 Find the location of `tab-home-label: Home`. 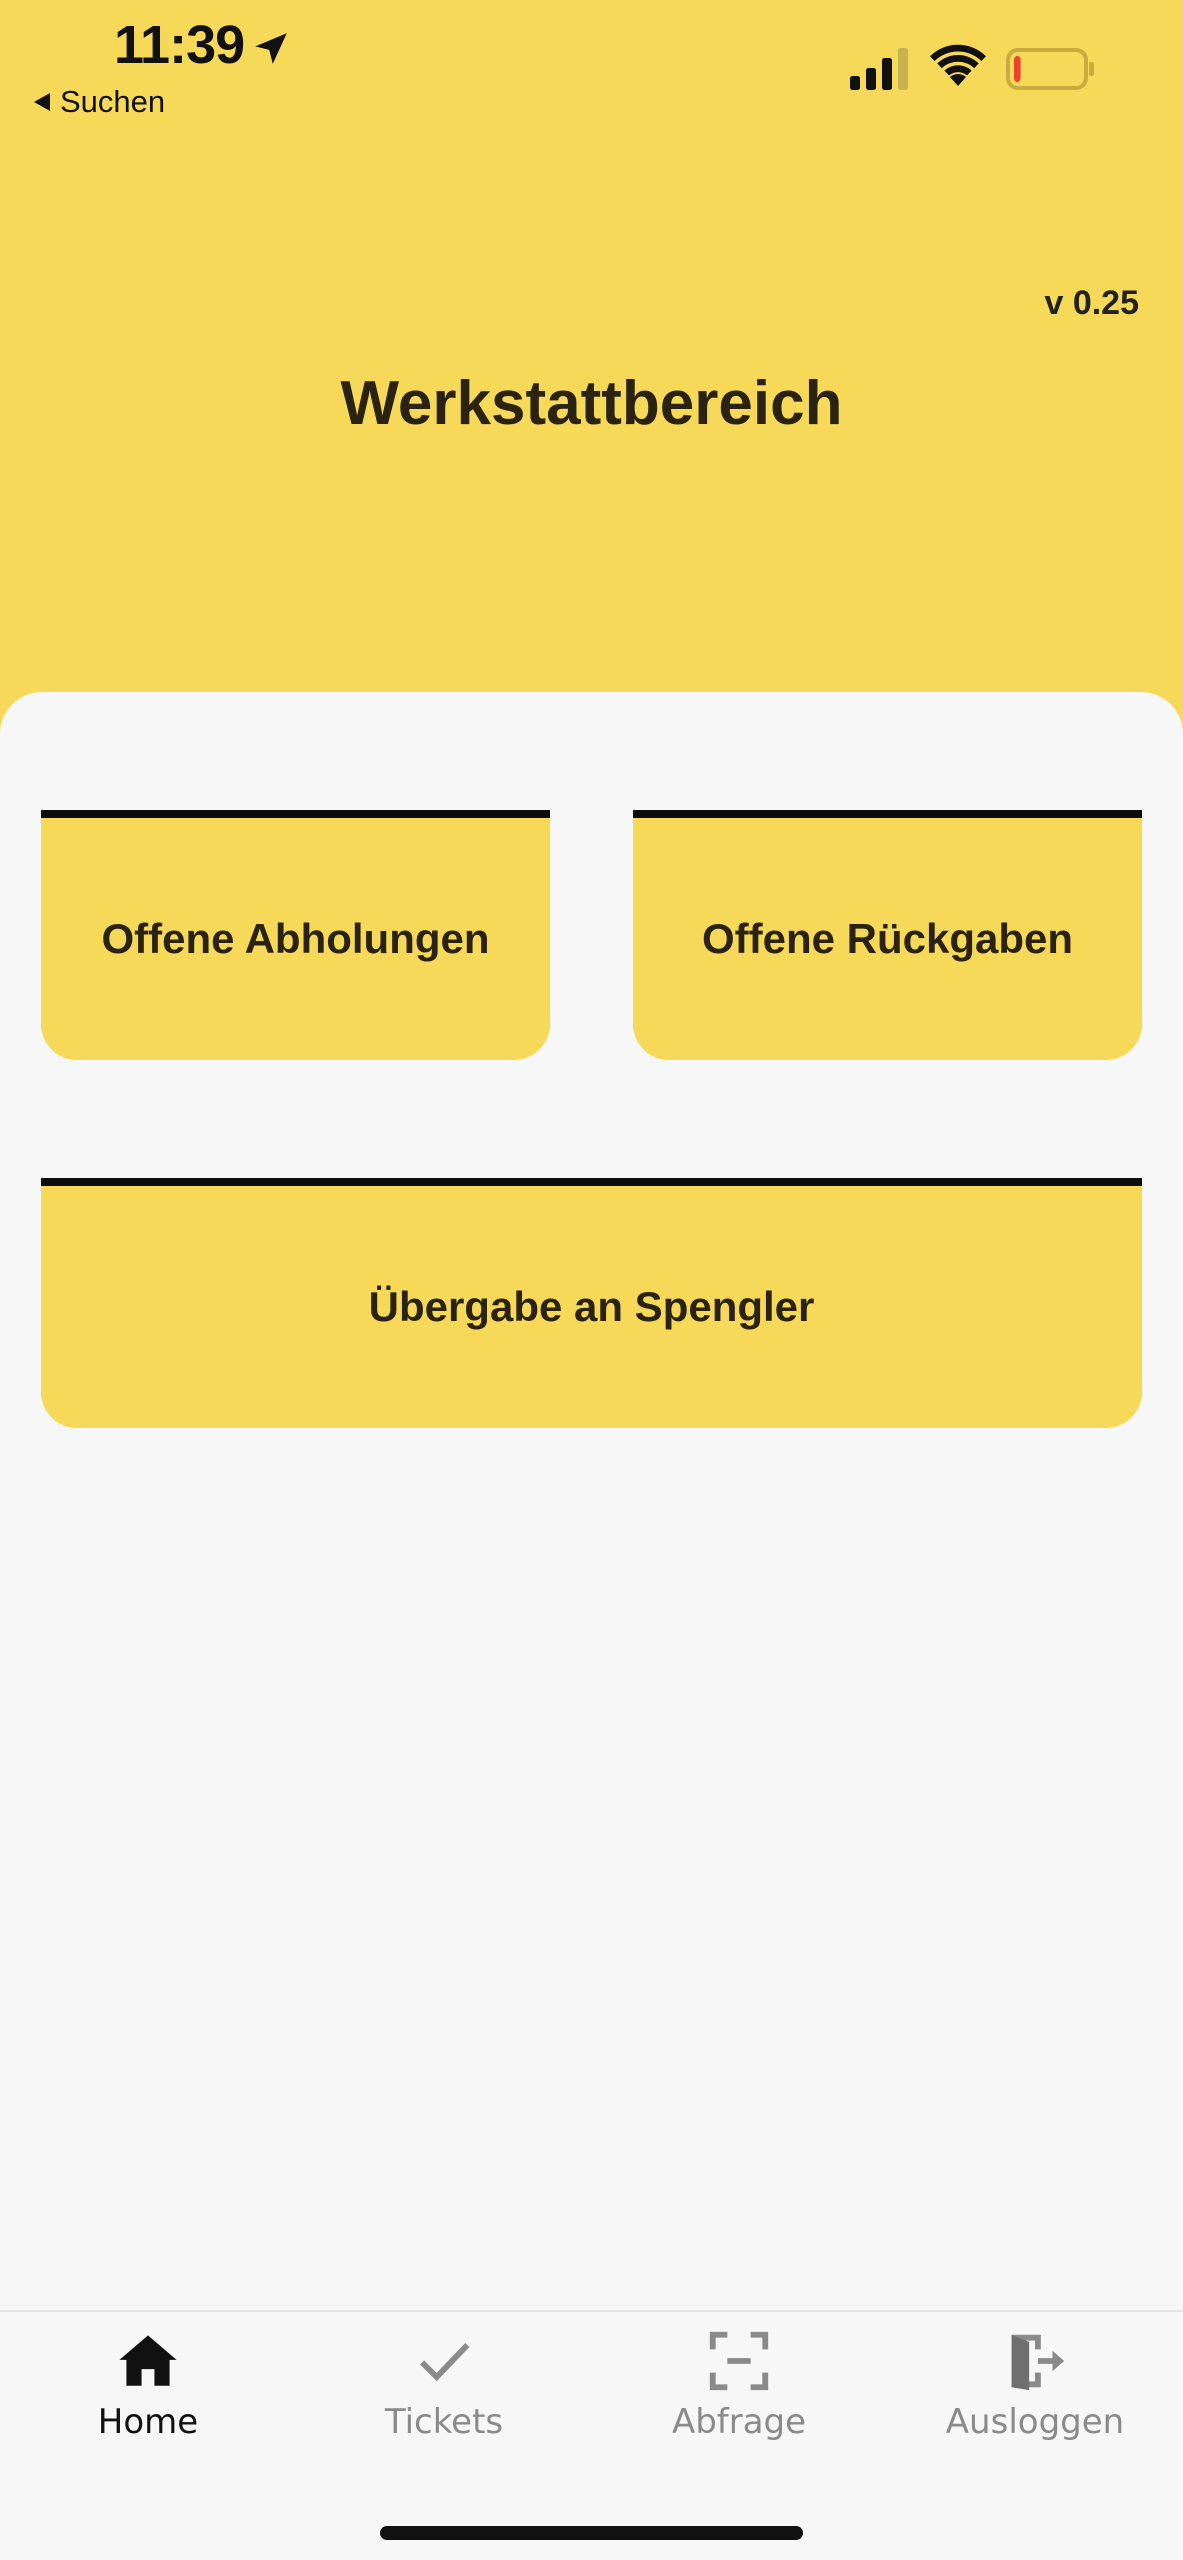

tab-home-label: Home is located at coordinates (148, 2422).